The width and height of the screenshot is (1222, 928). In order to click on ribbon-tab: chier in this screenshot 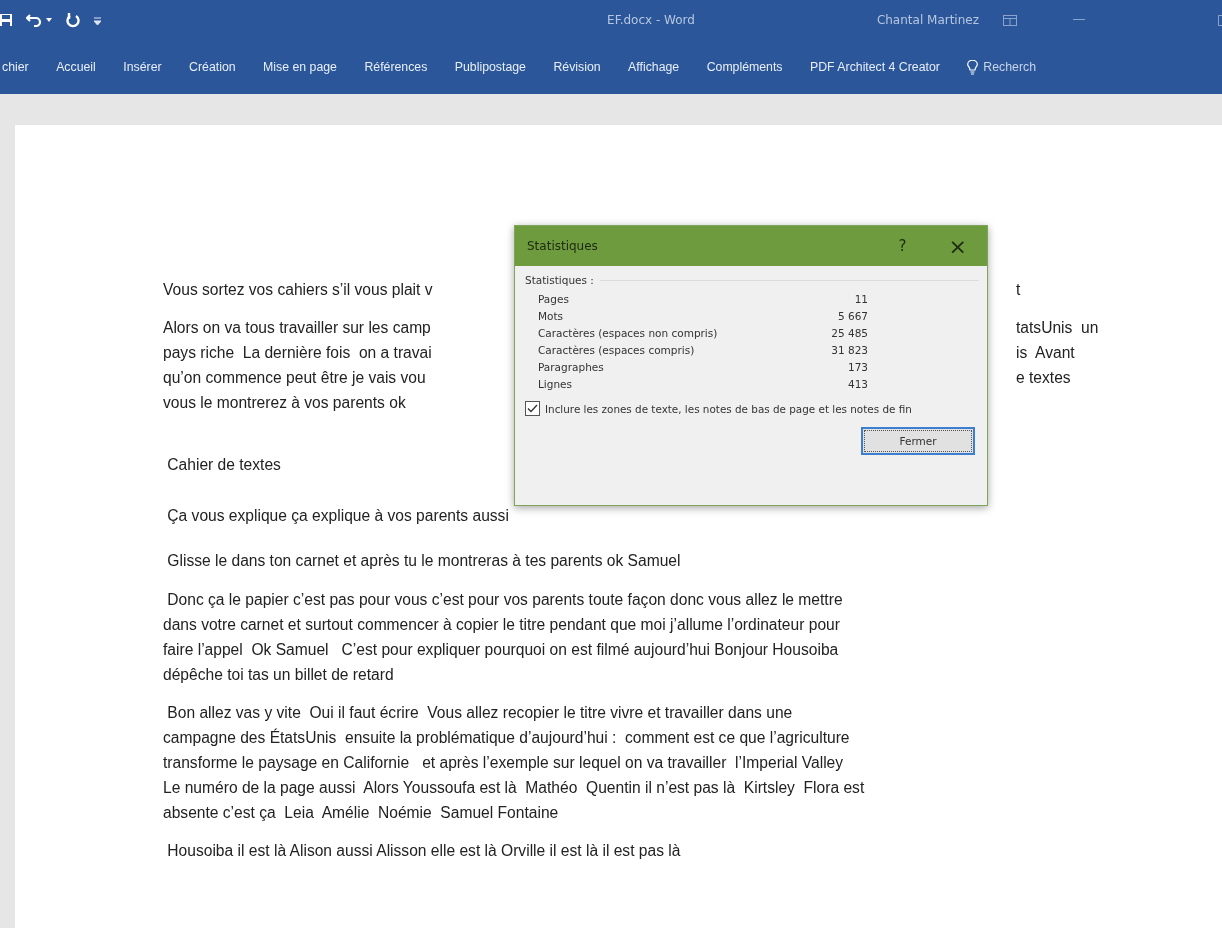, I will do `click(15, 67)`.